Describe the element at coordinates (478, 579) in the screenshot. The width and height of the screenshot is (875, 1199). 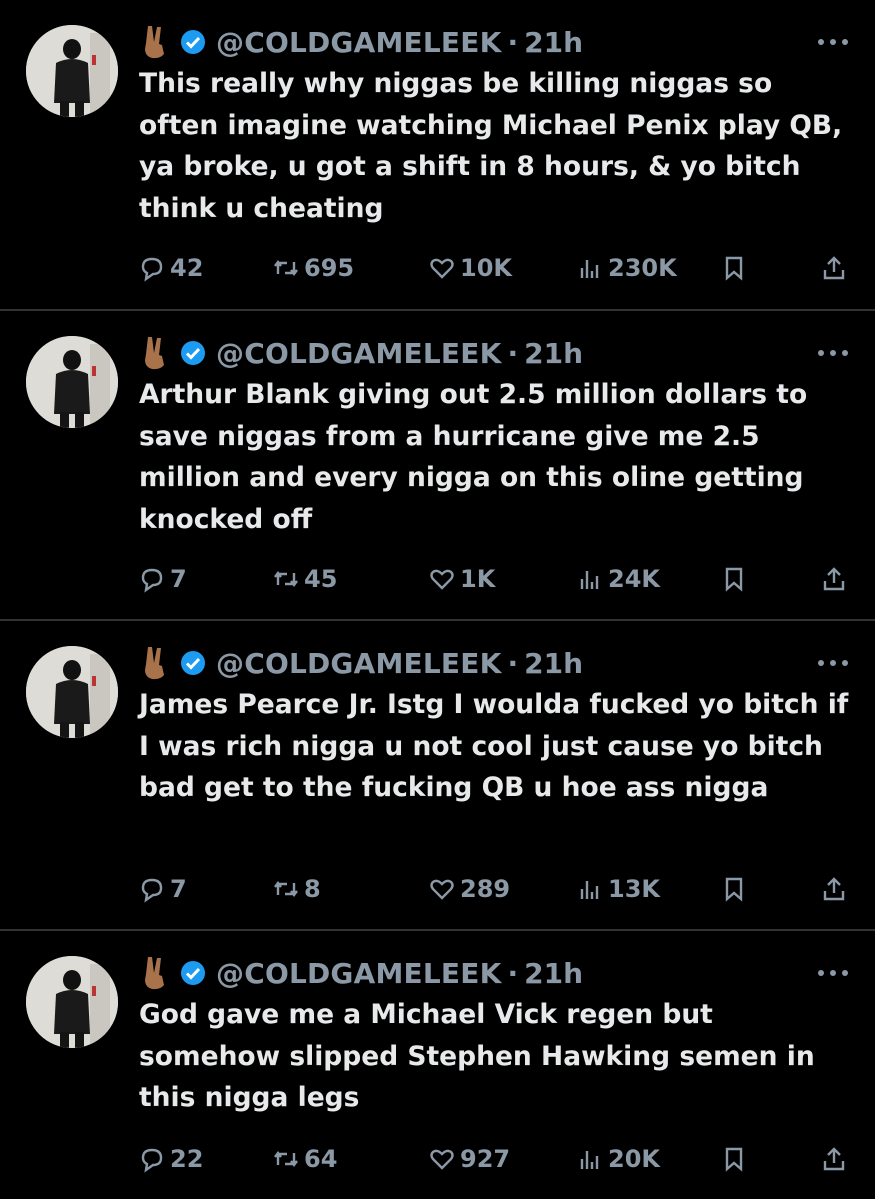
I see `like-count: 1K` at that location.